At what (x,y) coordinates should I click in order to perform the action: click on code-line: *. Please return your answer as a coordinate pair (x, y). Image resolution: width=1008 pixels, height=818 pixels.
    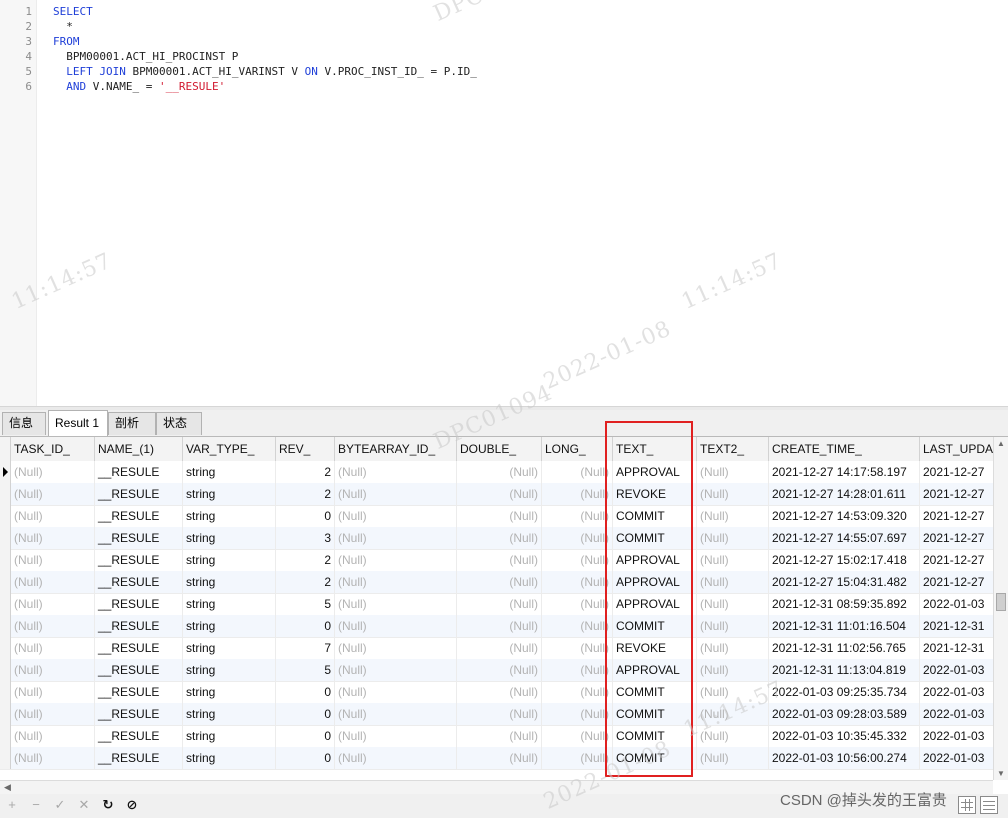
    Looking at the image, I should click on (63, 26).